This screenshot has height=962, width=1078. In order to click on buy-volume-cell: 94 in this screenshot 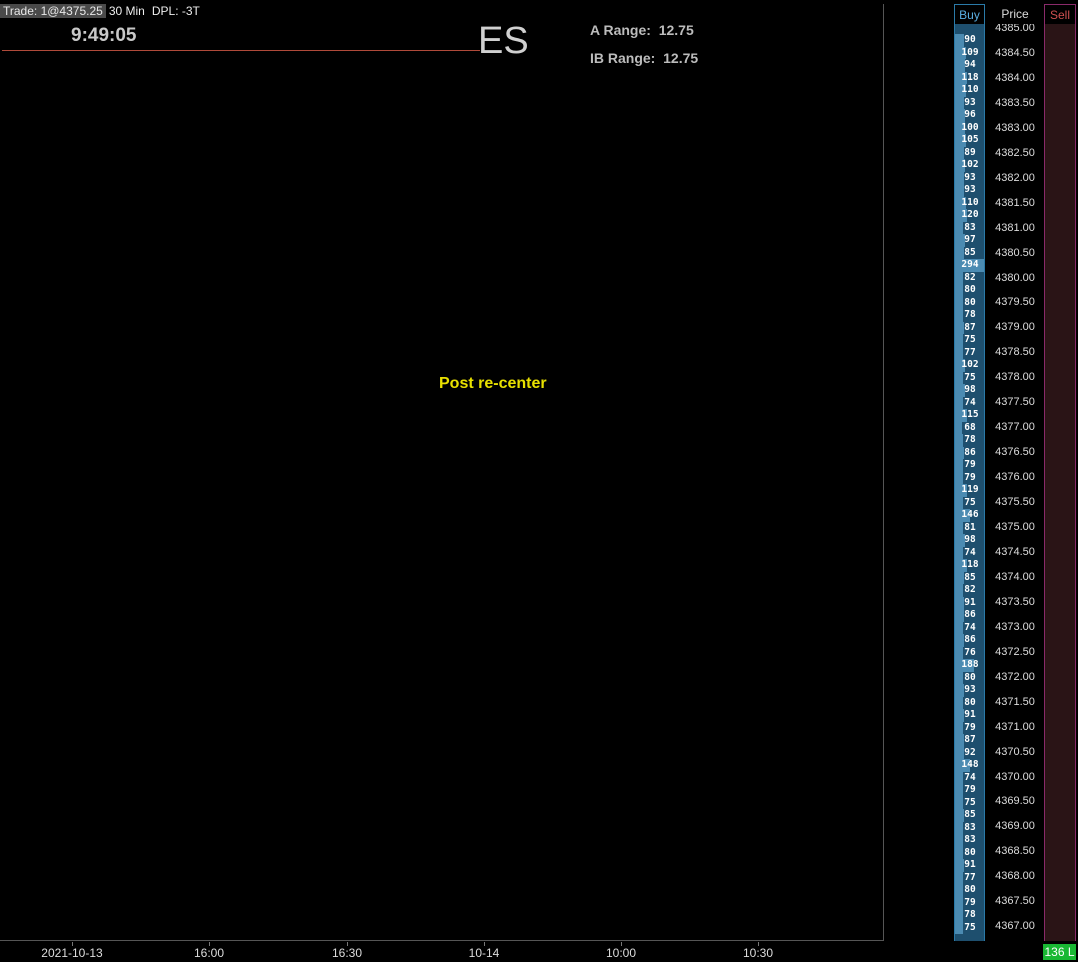, I will do `click(969, 65)`.